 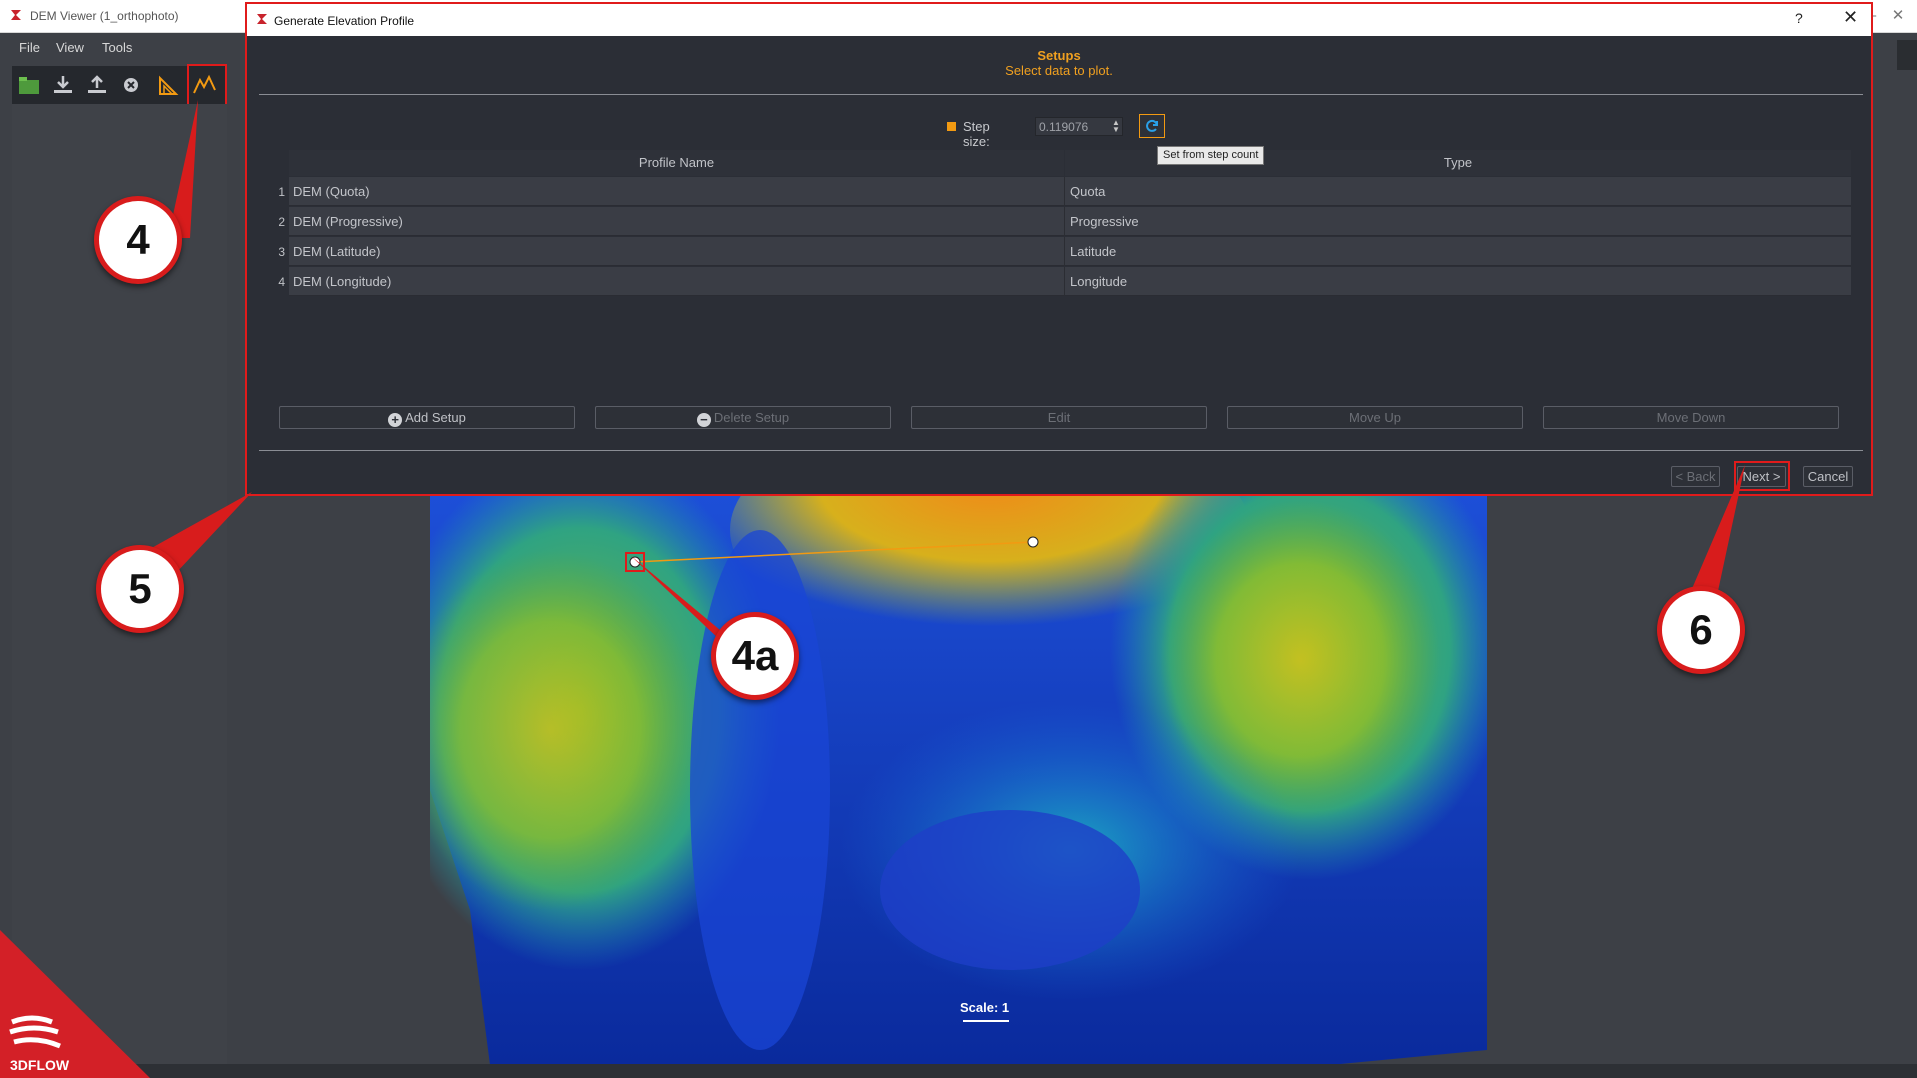 What do you see at coordinates (40, 1065) in the screenshot?
I see `brand-logo-text: 3DFLOW` at bounding box center [40, 1065].